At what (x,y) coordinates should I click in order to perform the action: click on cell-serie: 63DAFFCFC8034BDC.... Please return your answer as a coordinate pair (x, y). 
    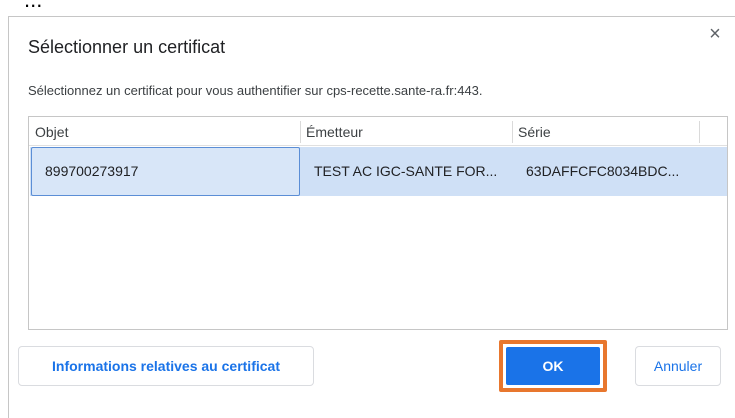
    Looking at the image, I should click on (619, 171).